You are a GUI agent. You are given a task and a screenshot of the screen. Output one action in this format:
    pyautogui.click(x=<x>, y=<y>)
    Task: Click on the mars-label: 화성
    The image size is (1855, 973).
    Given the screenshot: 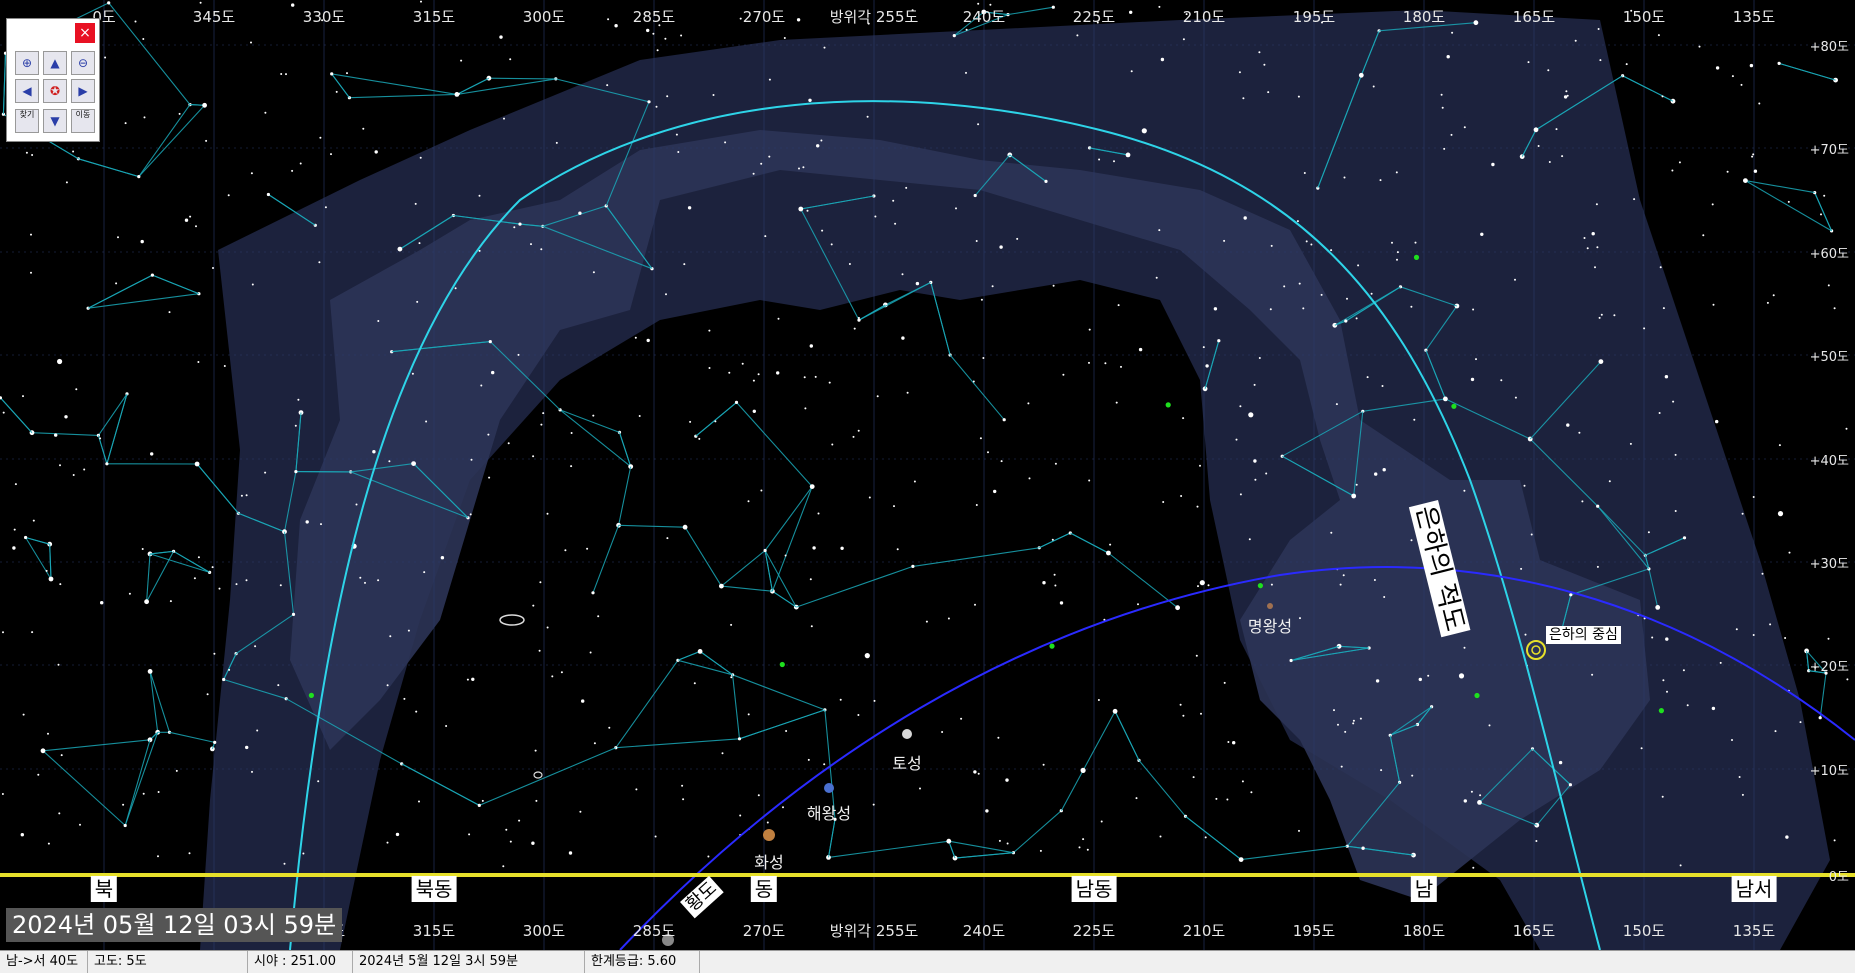 What is the action you would take?
    pyautogui.click(x=768, y=861)
    